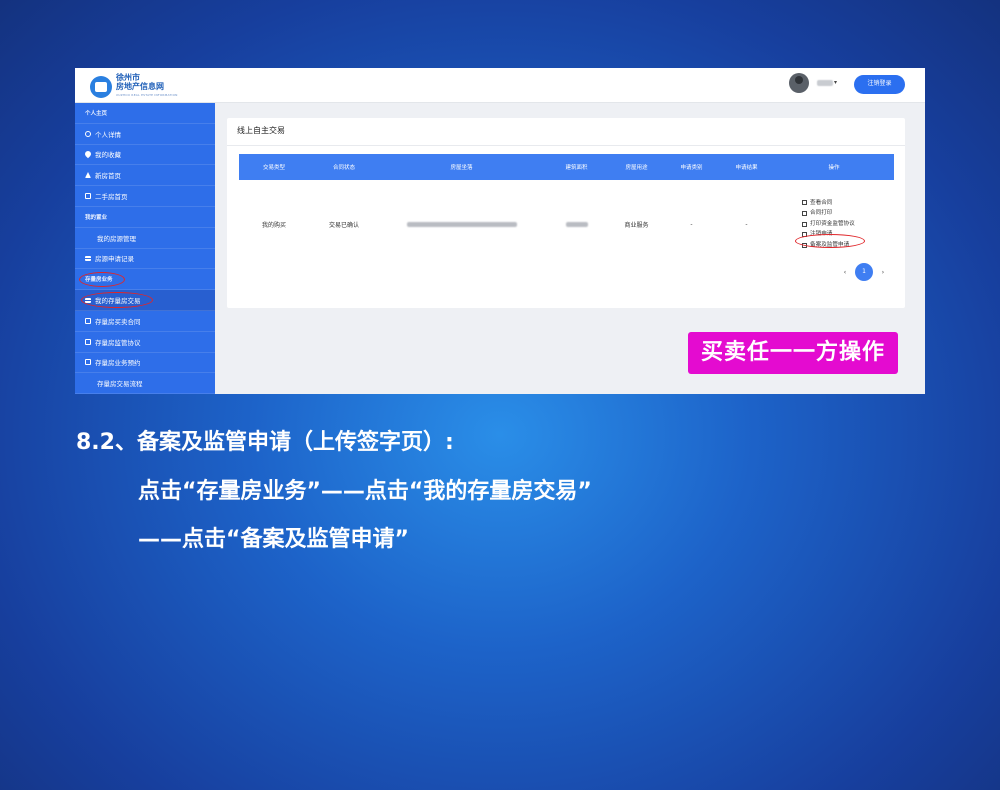 This screenshot has width=1000, height=790. What do you see at coordinates (883, 272) in the screenshot?
I see `pager-next-button: ›` at bounding box center [883, 272].